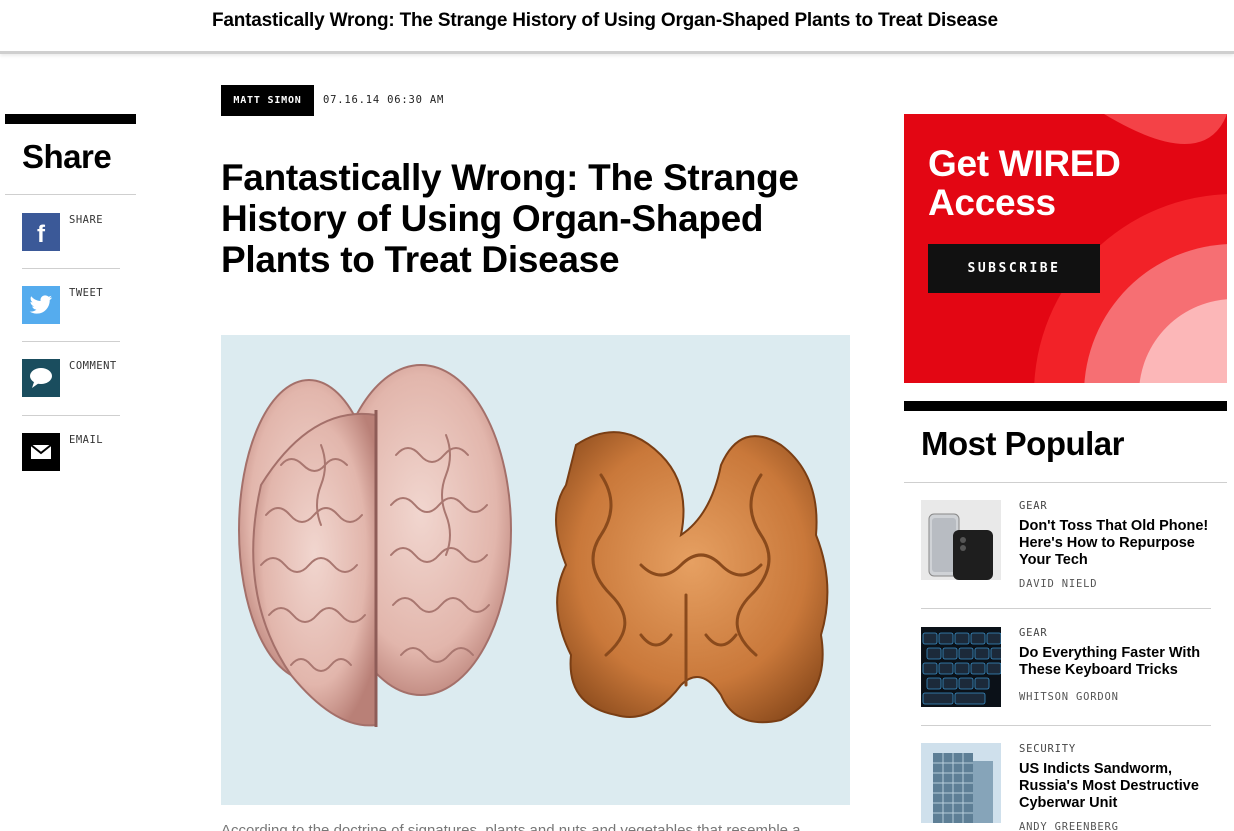 The width and height of the screenshot is (1234, 831). Describe the element at coordinates (1023, 443) in the screenshot. I see `most-popular-heading: Most Popular` at that location.